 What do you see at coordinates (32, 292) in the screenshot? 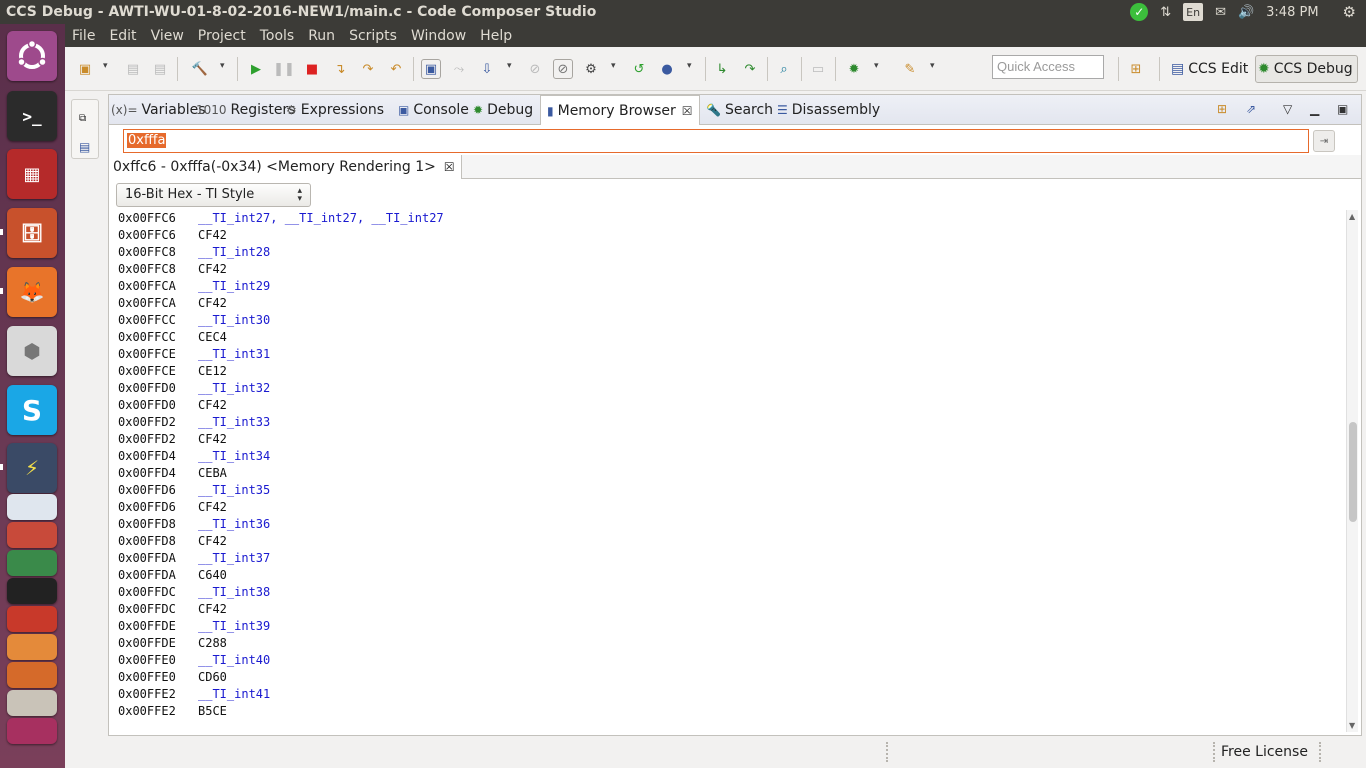
I see `firefox-icon: 🦊` at bounding box center [32, 292].